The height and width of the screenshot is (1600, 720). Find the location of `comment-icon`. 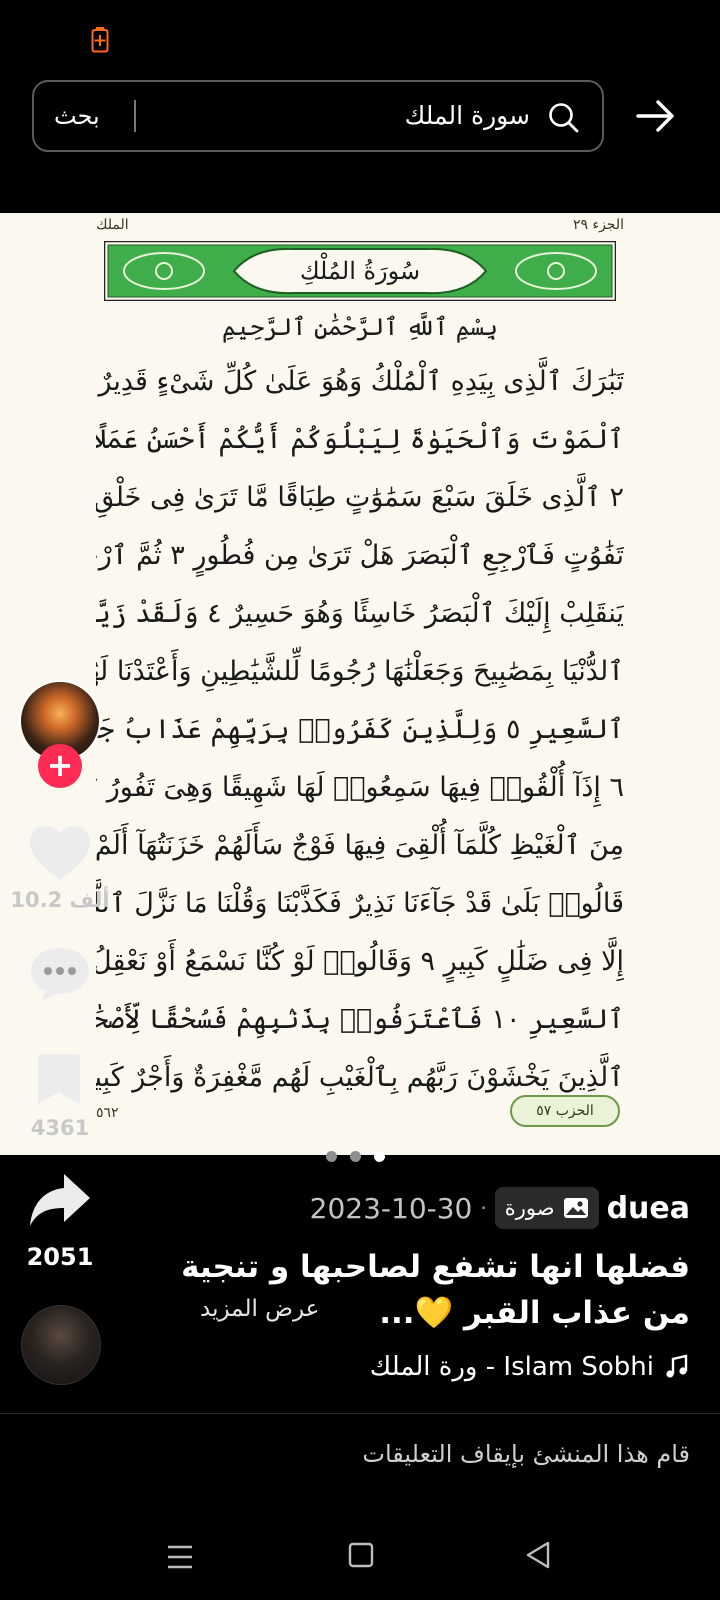

comment-icon is located at coordinates (60, 974).